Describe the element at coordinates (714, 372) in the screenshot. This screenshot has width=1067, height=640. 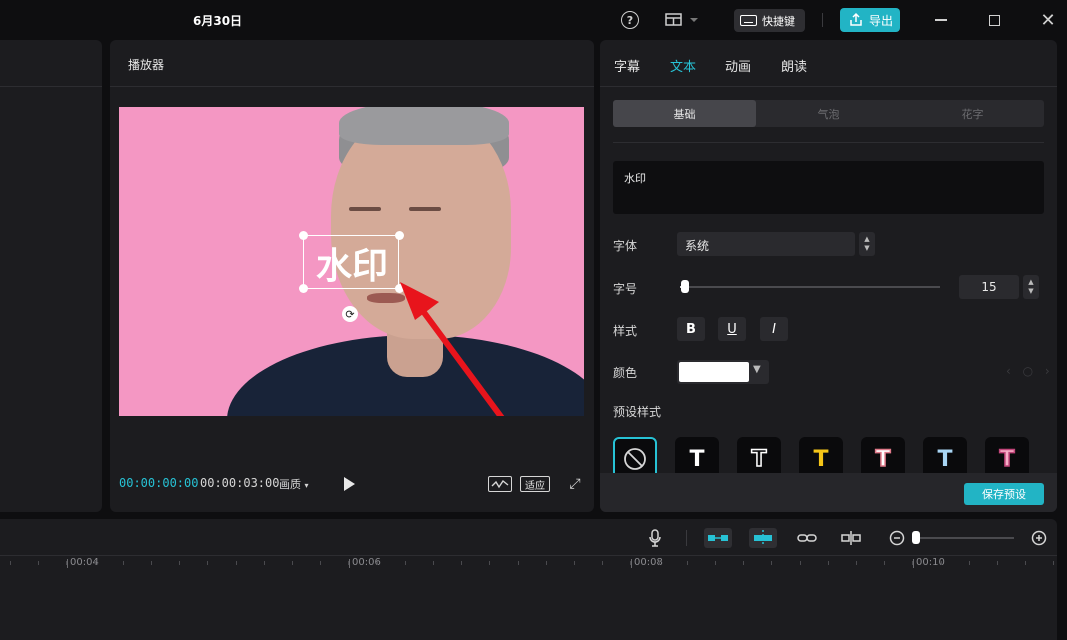
I see `color-swatch` at that location.